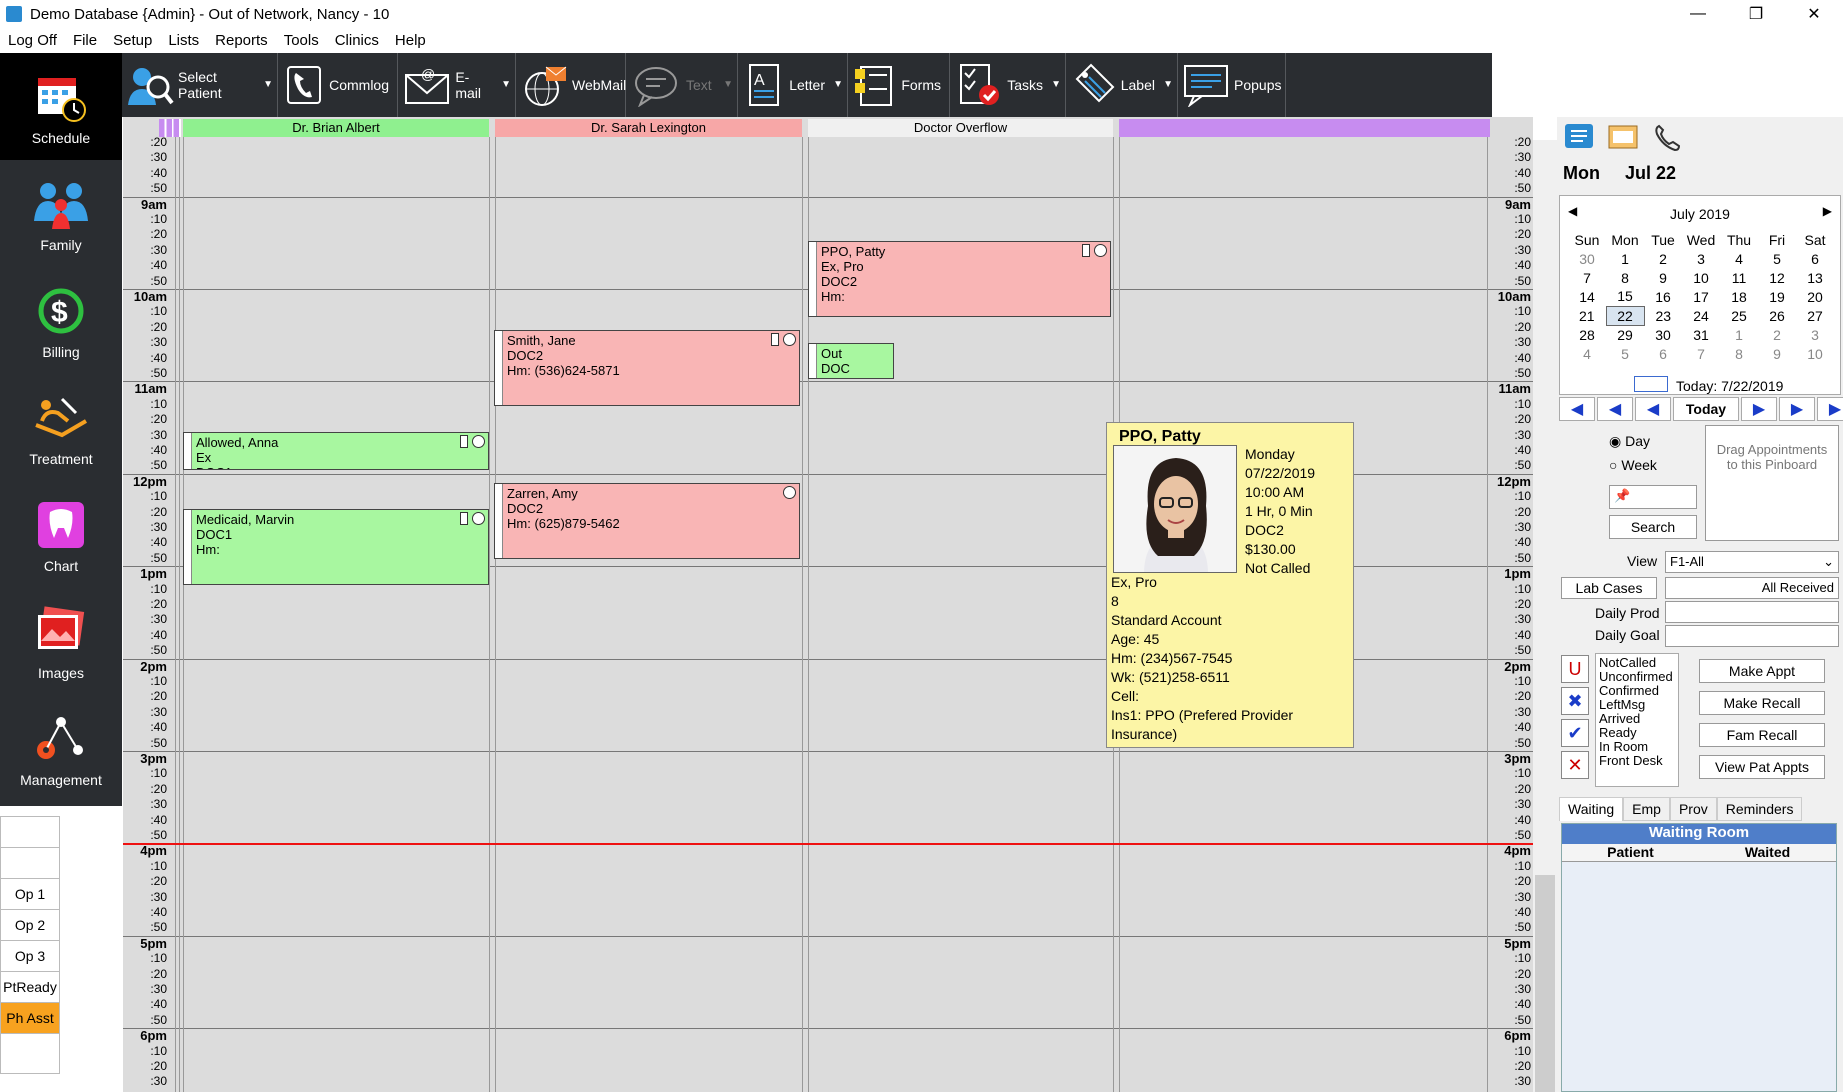 Image resolution: width=1843 pixels, height=1092 pixels. Describe the element at coordinates (1759, 809) in the screenshot. I see `tab-reminders: Reminders` at that location.